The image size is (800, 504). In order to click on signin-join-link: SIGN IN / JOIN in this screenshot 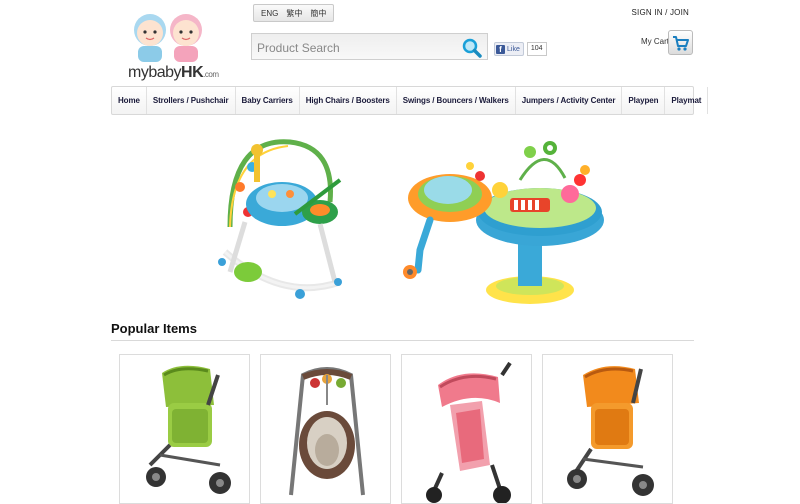, I will do `click(660, 12)`.